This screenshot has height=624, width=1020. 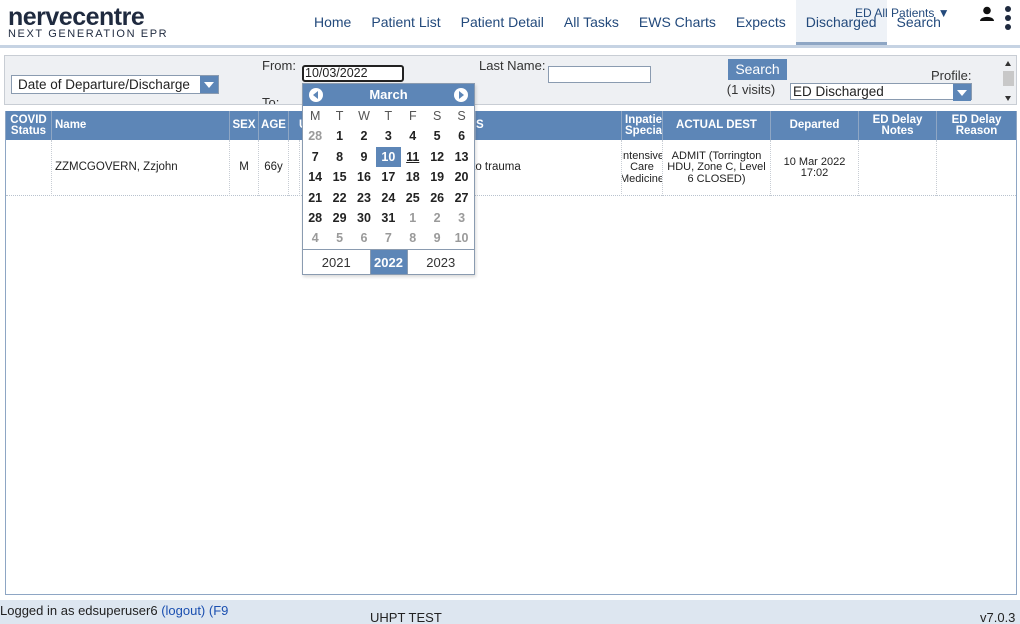 I want to click on week-row: 14 15 16 17 18 19 20, so click(x=388, y=177).